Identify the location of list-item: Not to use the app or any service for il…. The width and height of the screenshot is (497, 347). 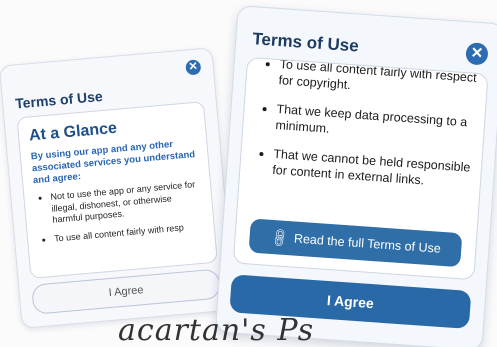
(126, 202).